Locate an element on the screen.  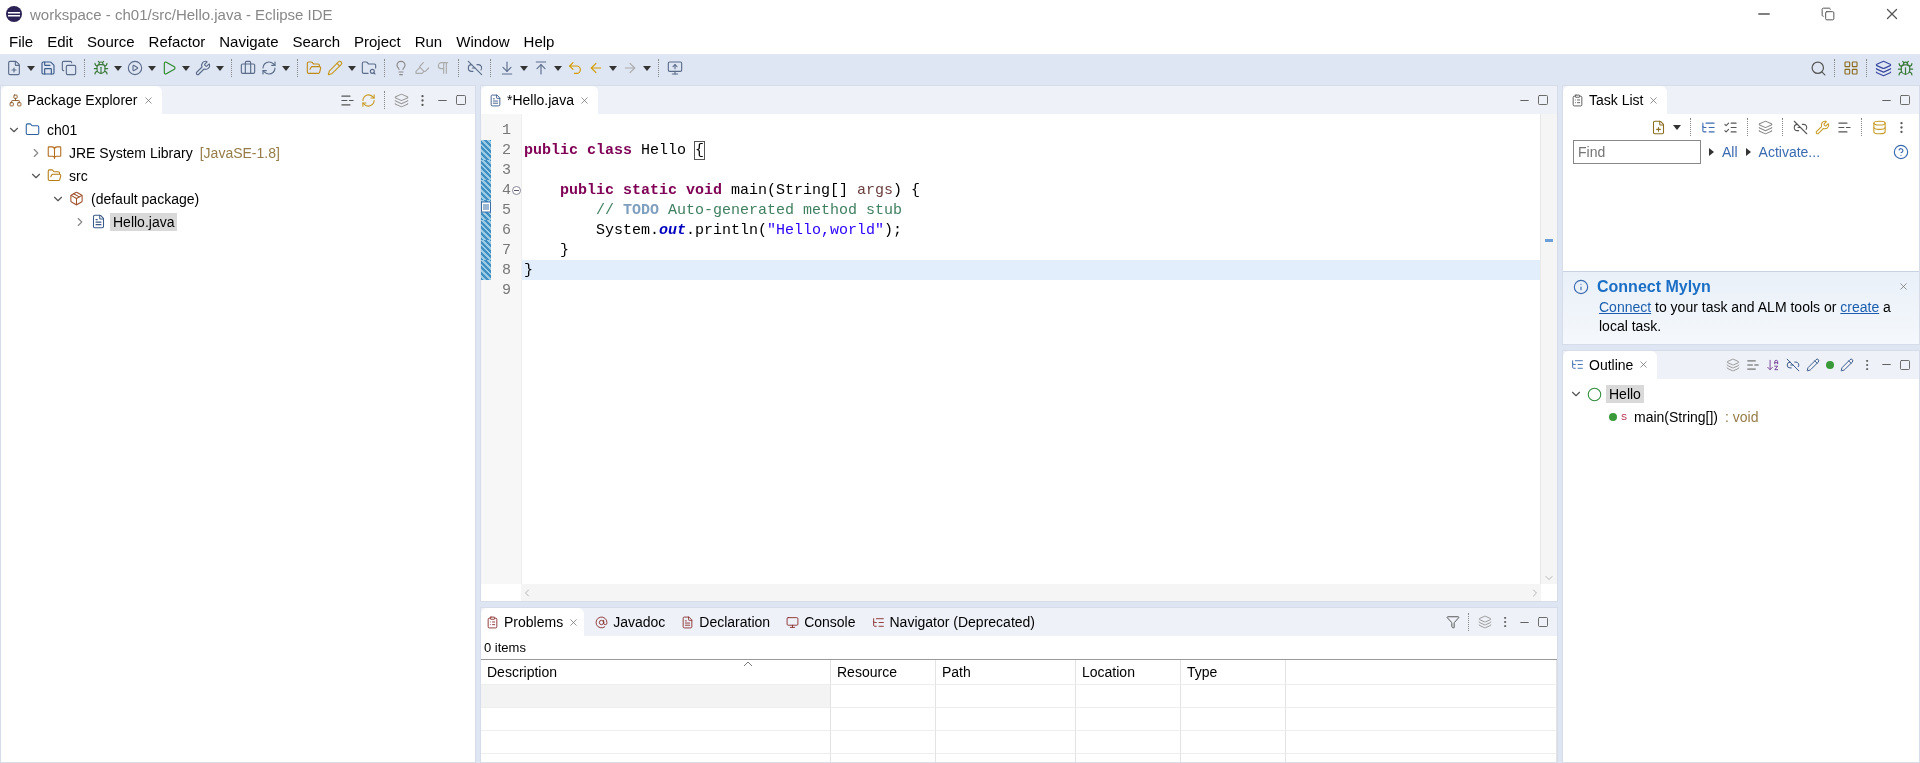
new-file-icon is located at coordinates (14, 68).